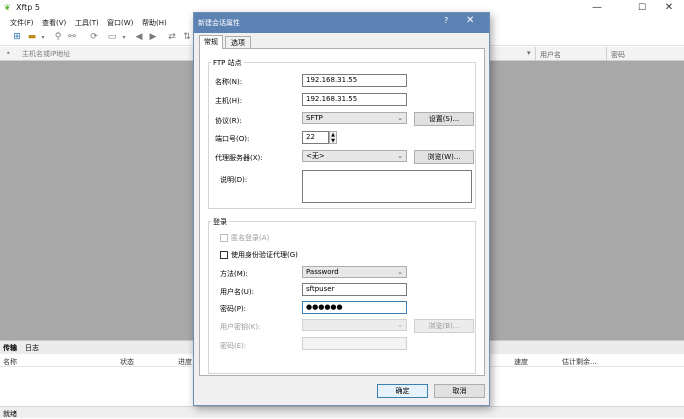 Image resolution: width=684 pixels, height=419 pixels. I want to click on user-key-select: ⌄, so click(354, 325).